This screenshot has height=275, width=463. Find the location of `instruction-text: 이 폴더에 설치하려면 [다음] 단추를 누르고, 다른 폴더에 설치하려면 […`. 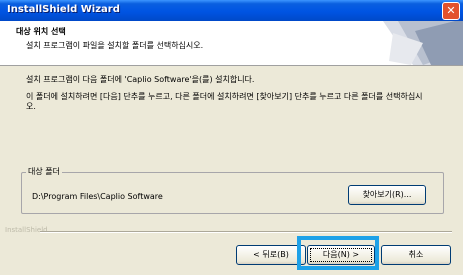

instruction-text: 이 폴더에 설치하려면 [다음] 단추를 누르고, 다른 폴더에 설치하려면 [… is located at coordinates (224, 101).